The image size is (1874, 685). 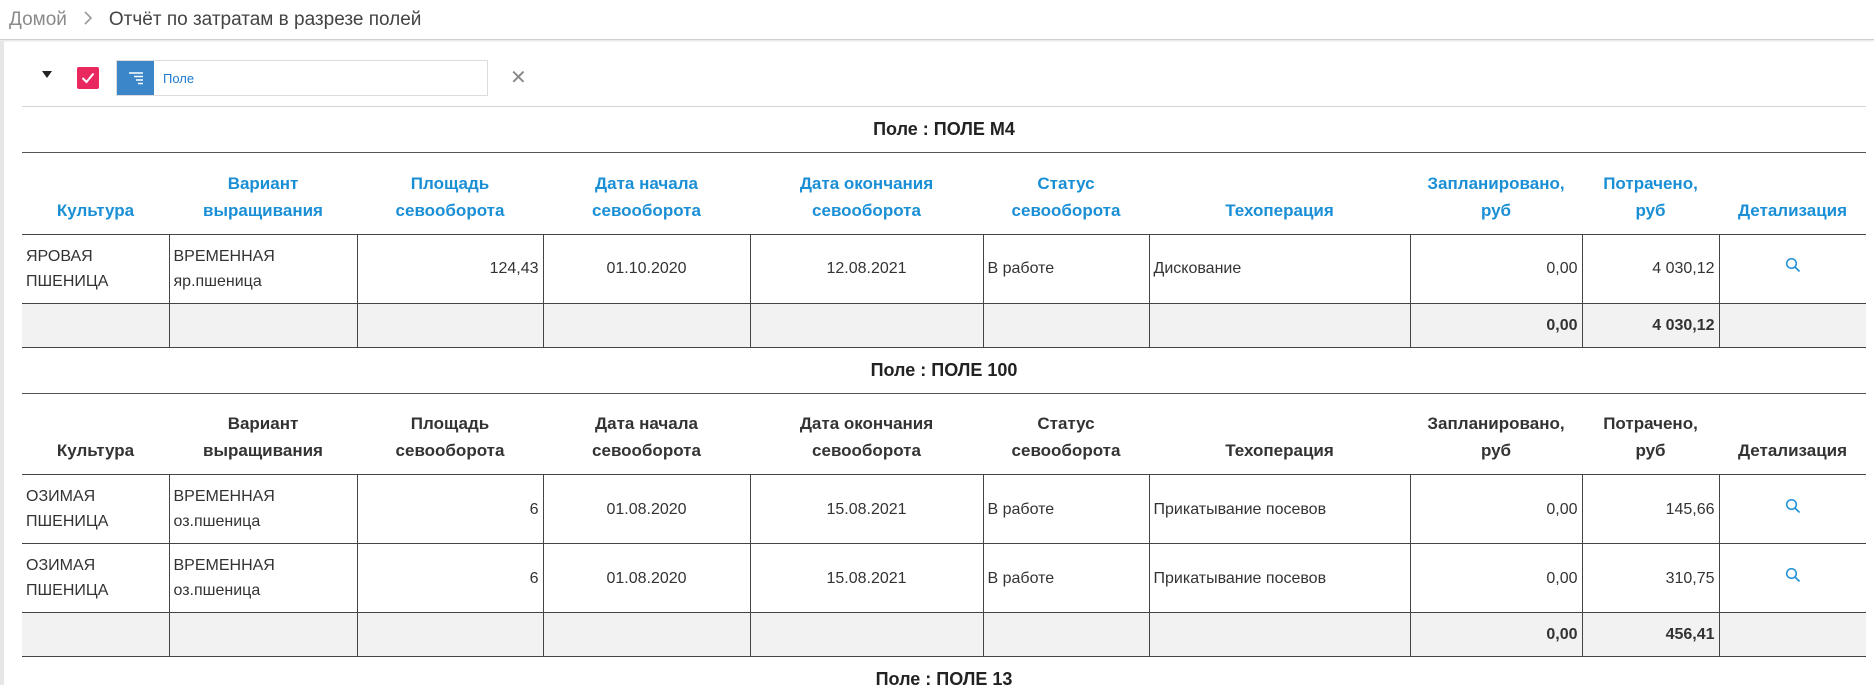 What do you see at coordinates (944, 671) in the screenshot?
I see `group-title: Поле : ПОЛЕ 13` at bounding box center [944, 671].